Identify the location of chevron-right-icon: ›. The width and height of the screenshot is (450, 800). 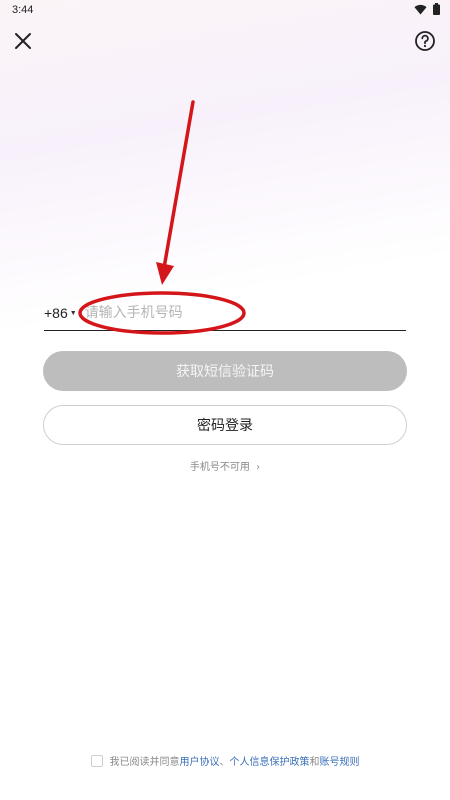
(258, 467).